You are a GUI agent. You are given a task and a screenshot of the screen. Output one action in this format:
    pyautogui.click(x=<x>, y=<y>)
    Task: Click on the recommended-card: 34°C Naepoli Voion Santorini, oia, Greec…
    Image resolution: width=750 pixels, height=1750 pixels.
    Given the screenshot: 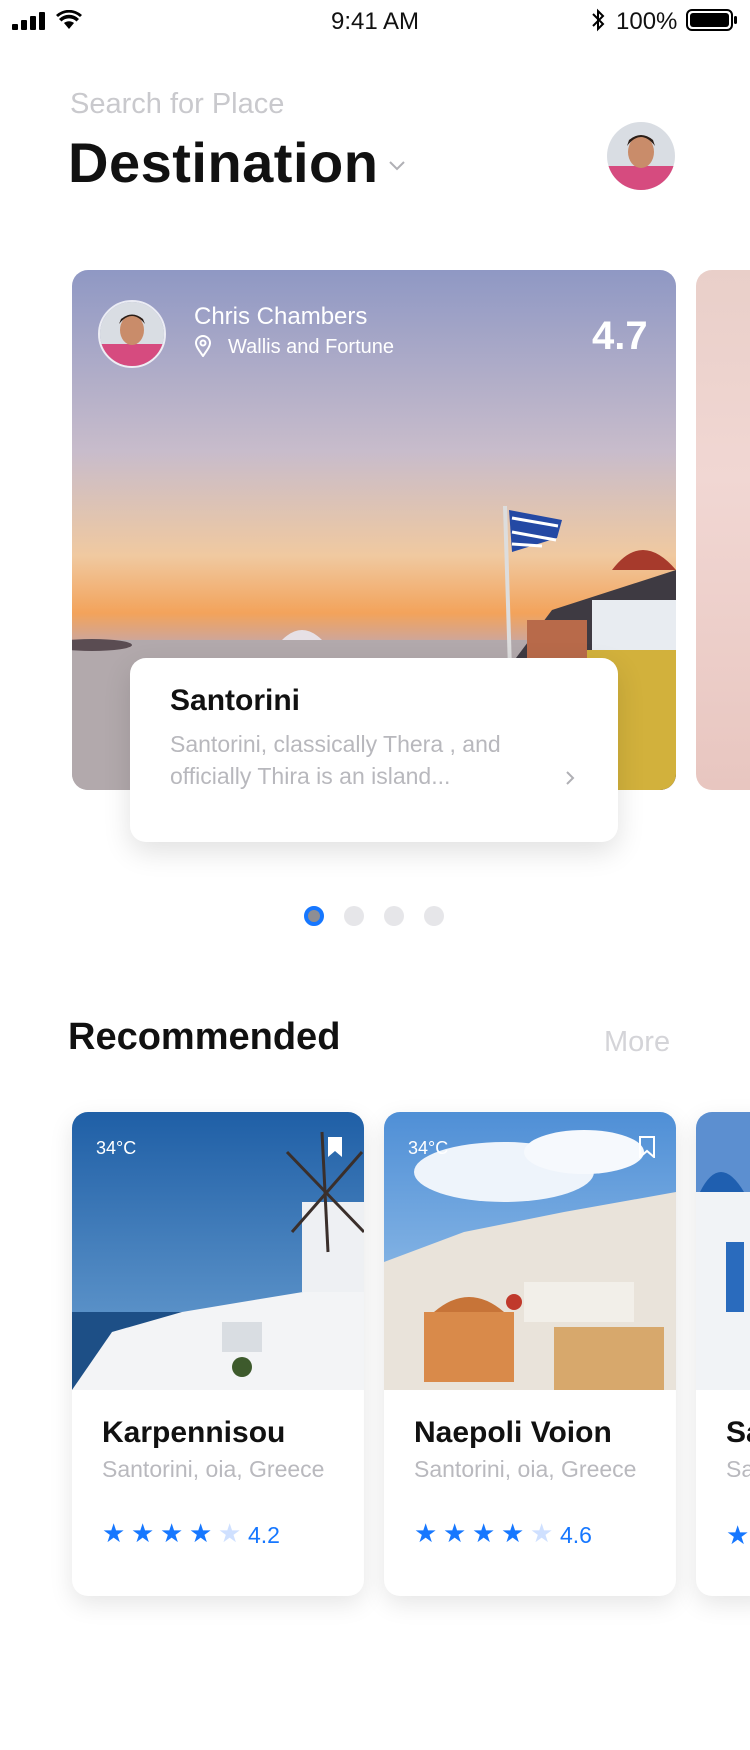 What is the action you would take?
    pyautogui.click(x=530, y=1354)
    